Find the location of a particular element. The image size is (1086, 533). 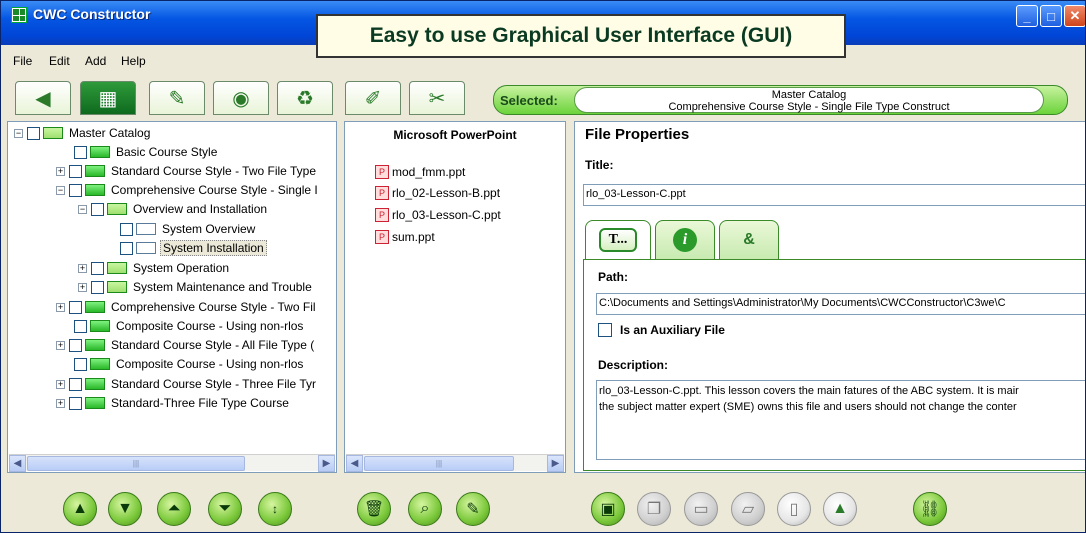

tab-links: & is located at coordinates (749, 240).